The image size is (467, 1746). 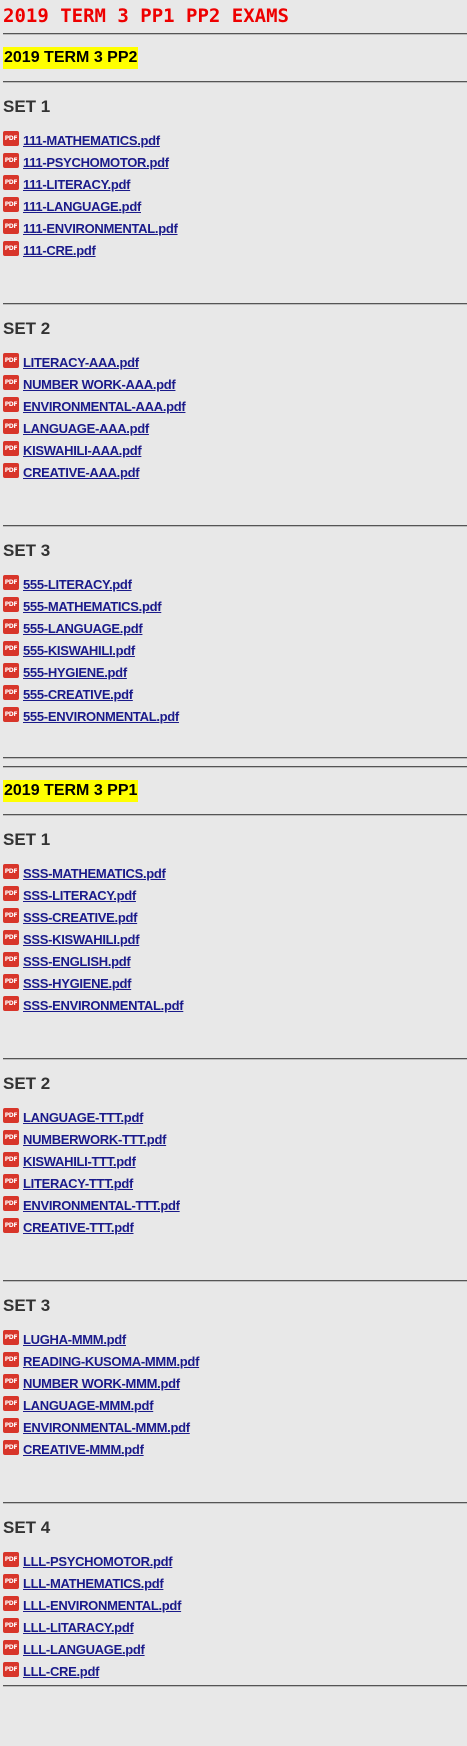 I want to click on pdf-download-link: LLL-ENVIRONMENTAL.pdf, so click(x=102, y=1606).